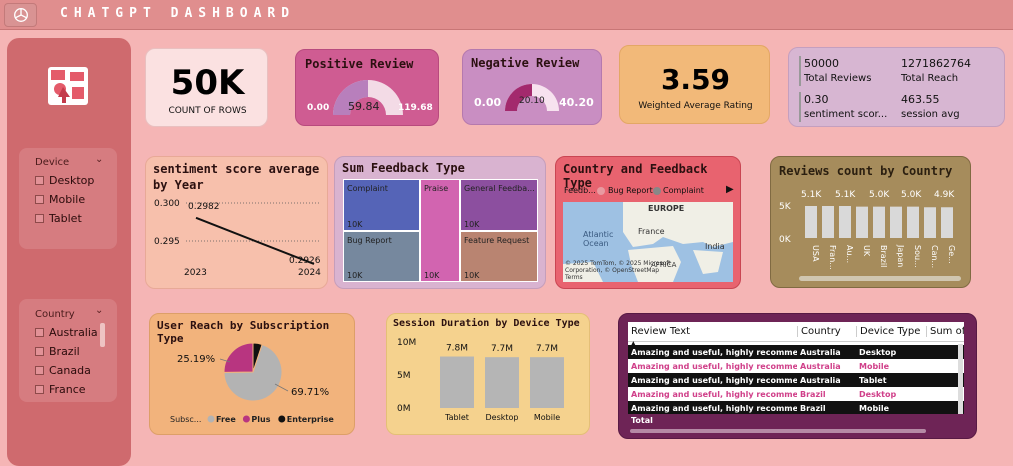 The width and height of the screenshot is (1013, 466). Describe the element at coordinates (547, 349) in the screenshot. I see `data-label: 7.7M` at that location.